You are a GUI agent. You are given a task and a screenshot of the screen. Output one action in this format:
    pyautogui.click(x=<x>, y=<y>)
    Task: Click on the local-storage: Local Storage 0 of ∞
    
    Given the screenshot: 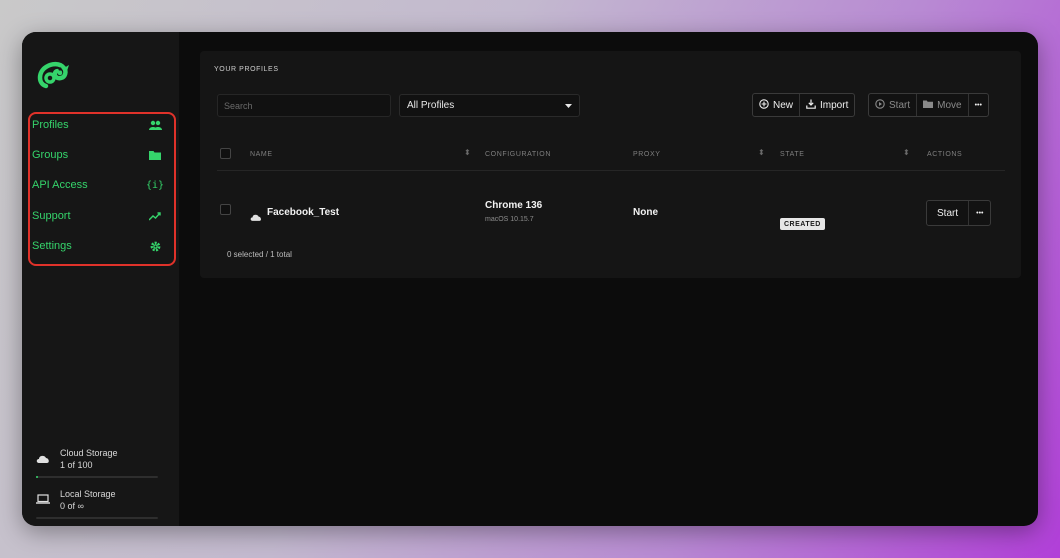 What is the action you would take?
    pyautogui.click(x=101, y=503)
    